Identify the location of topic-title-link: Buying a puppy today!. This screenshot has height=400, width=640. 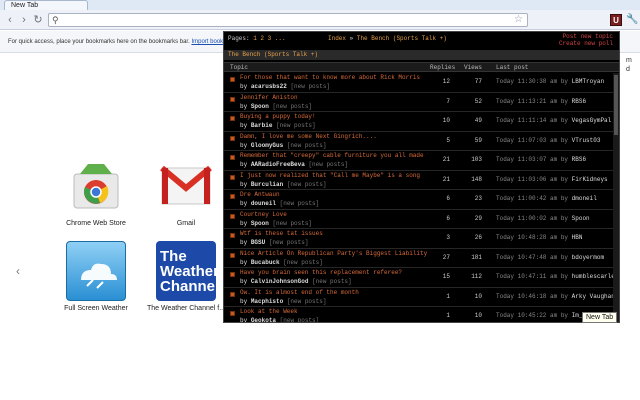
(278, 116).